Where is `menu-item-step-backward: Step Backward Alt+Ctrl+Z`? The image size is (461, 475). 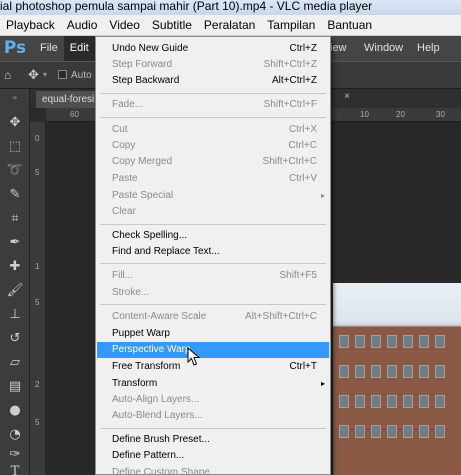 menu-item-step-backward: Step Backward Alt+Ctrl+Z is located at coordinates (213, 81).